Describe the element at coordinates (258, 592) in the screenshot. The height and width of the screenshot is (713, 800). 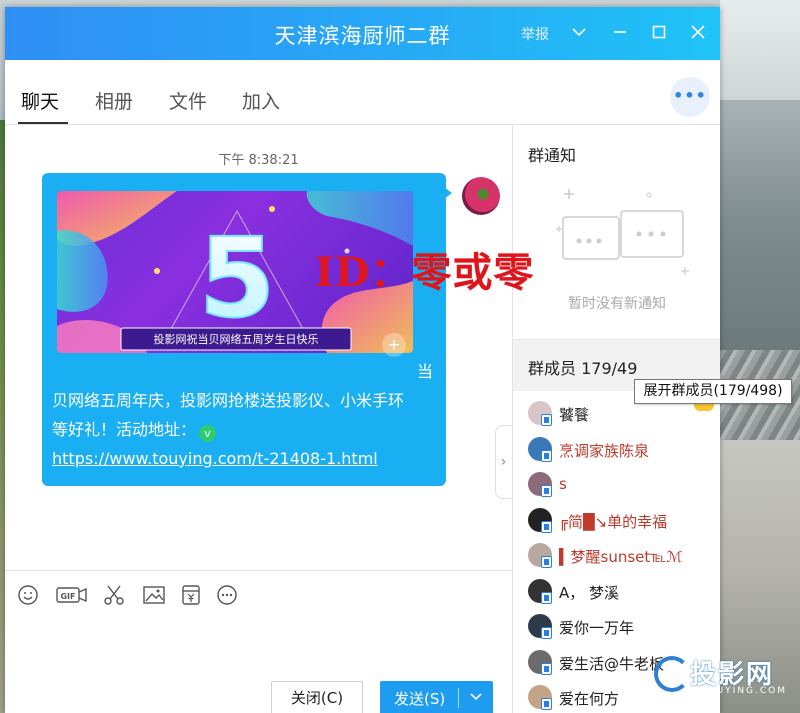
I see `input-toolbar: GIF` at that location.